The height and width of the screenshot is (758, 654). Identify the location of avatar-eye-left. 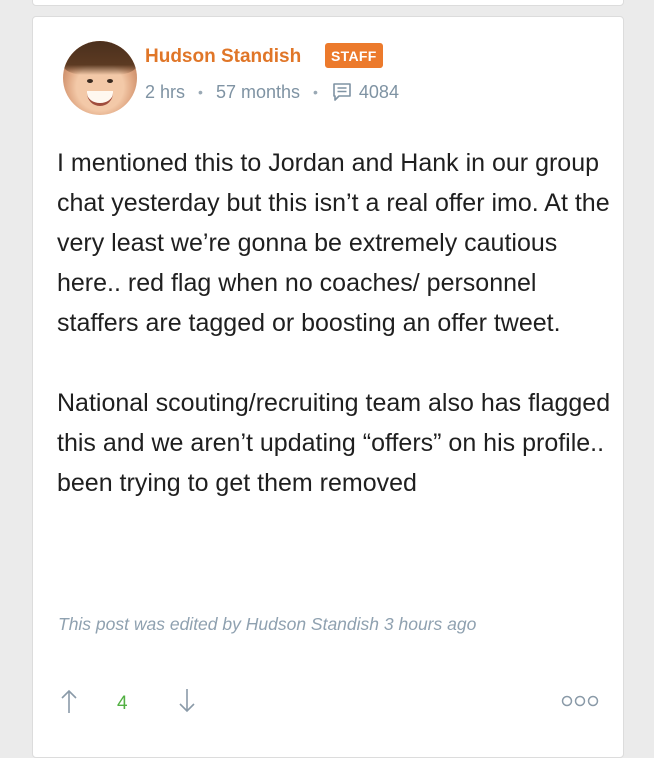
(90, 81).